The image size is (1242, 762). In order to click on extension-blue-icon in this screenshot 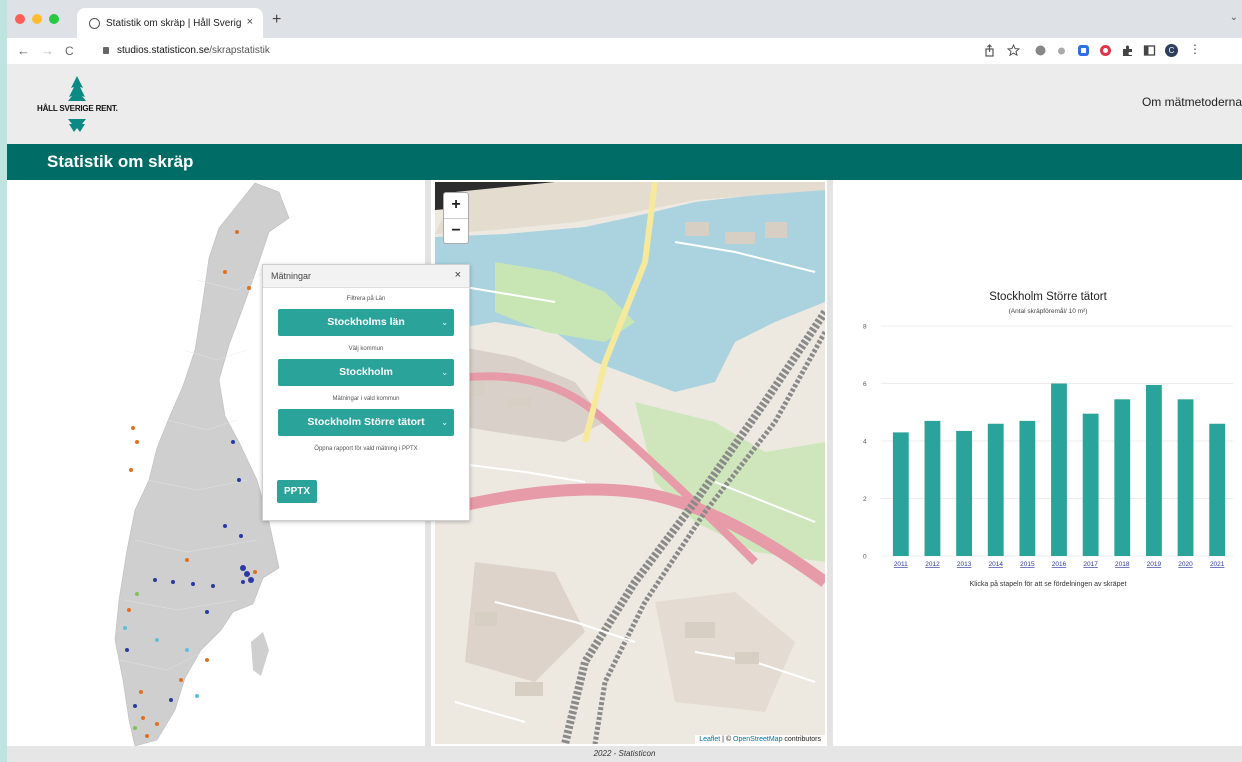, I will do `click(1083, 50)`.